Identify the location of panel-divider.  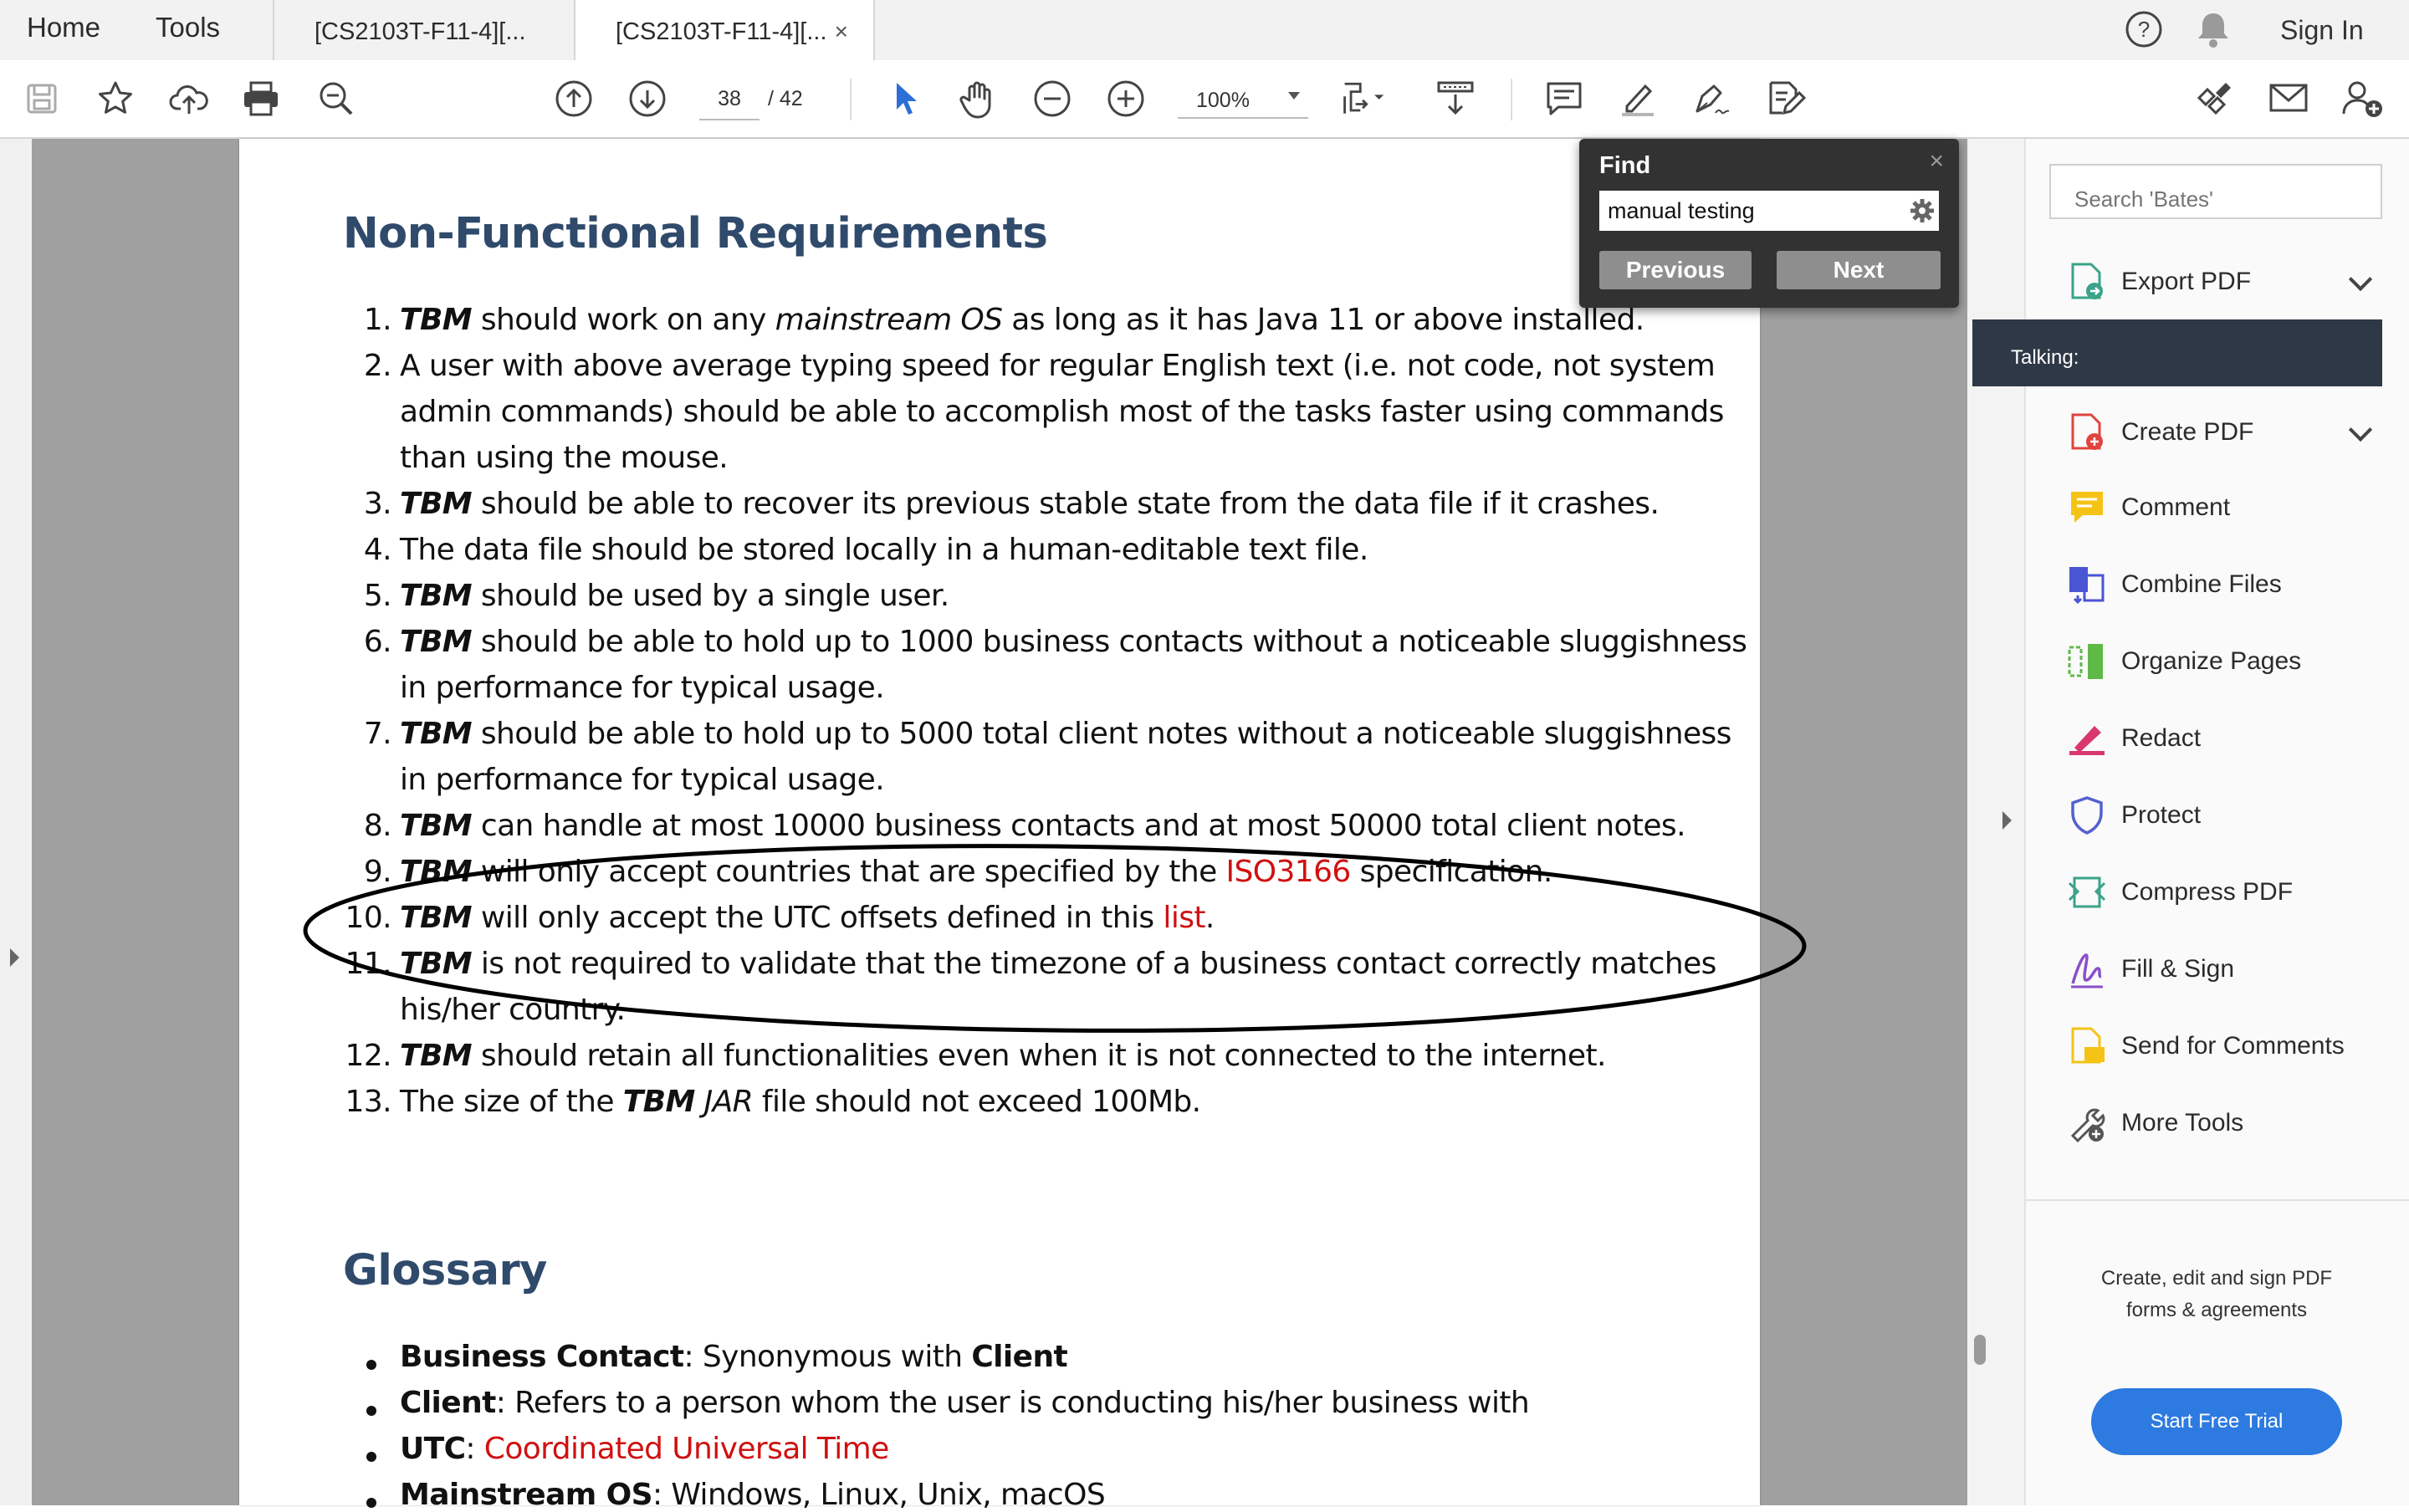
(2216, 1200).